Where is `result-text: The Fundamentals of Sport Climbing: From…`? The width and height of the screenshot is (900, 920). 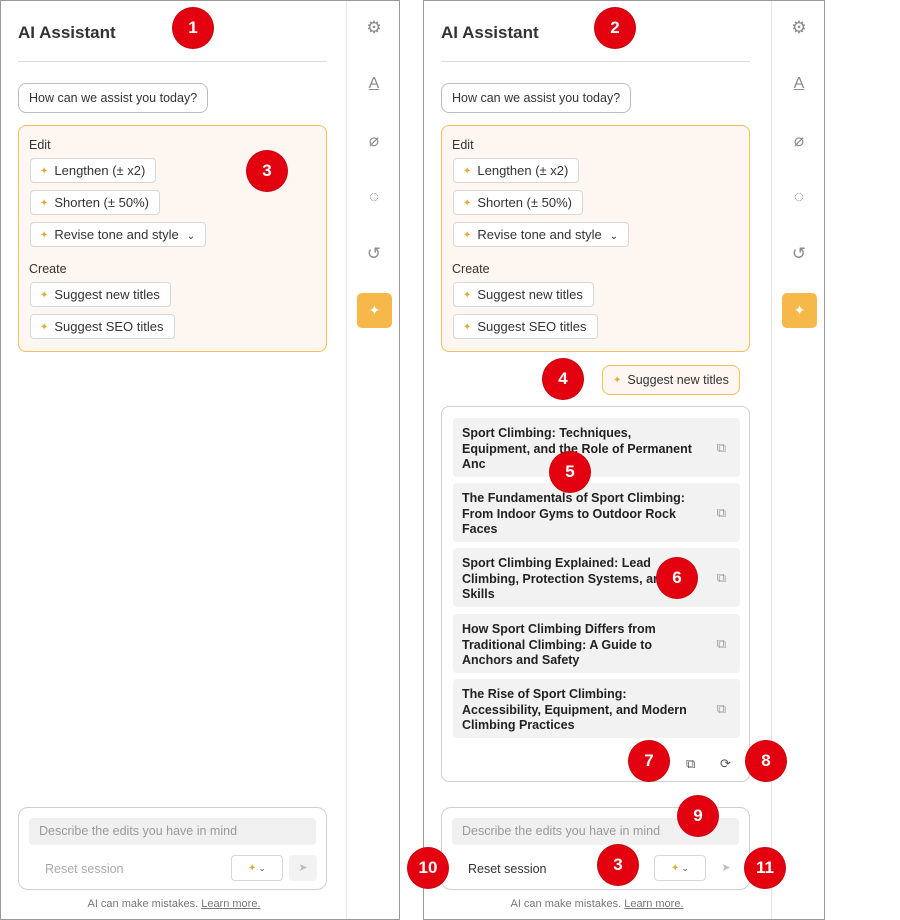
result-text: The Fundamentals of Sport Climbing: From… is located at coordinates (573, 513).